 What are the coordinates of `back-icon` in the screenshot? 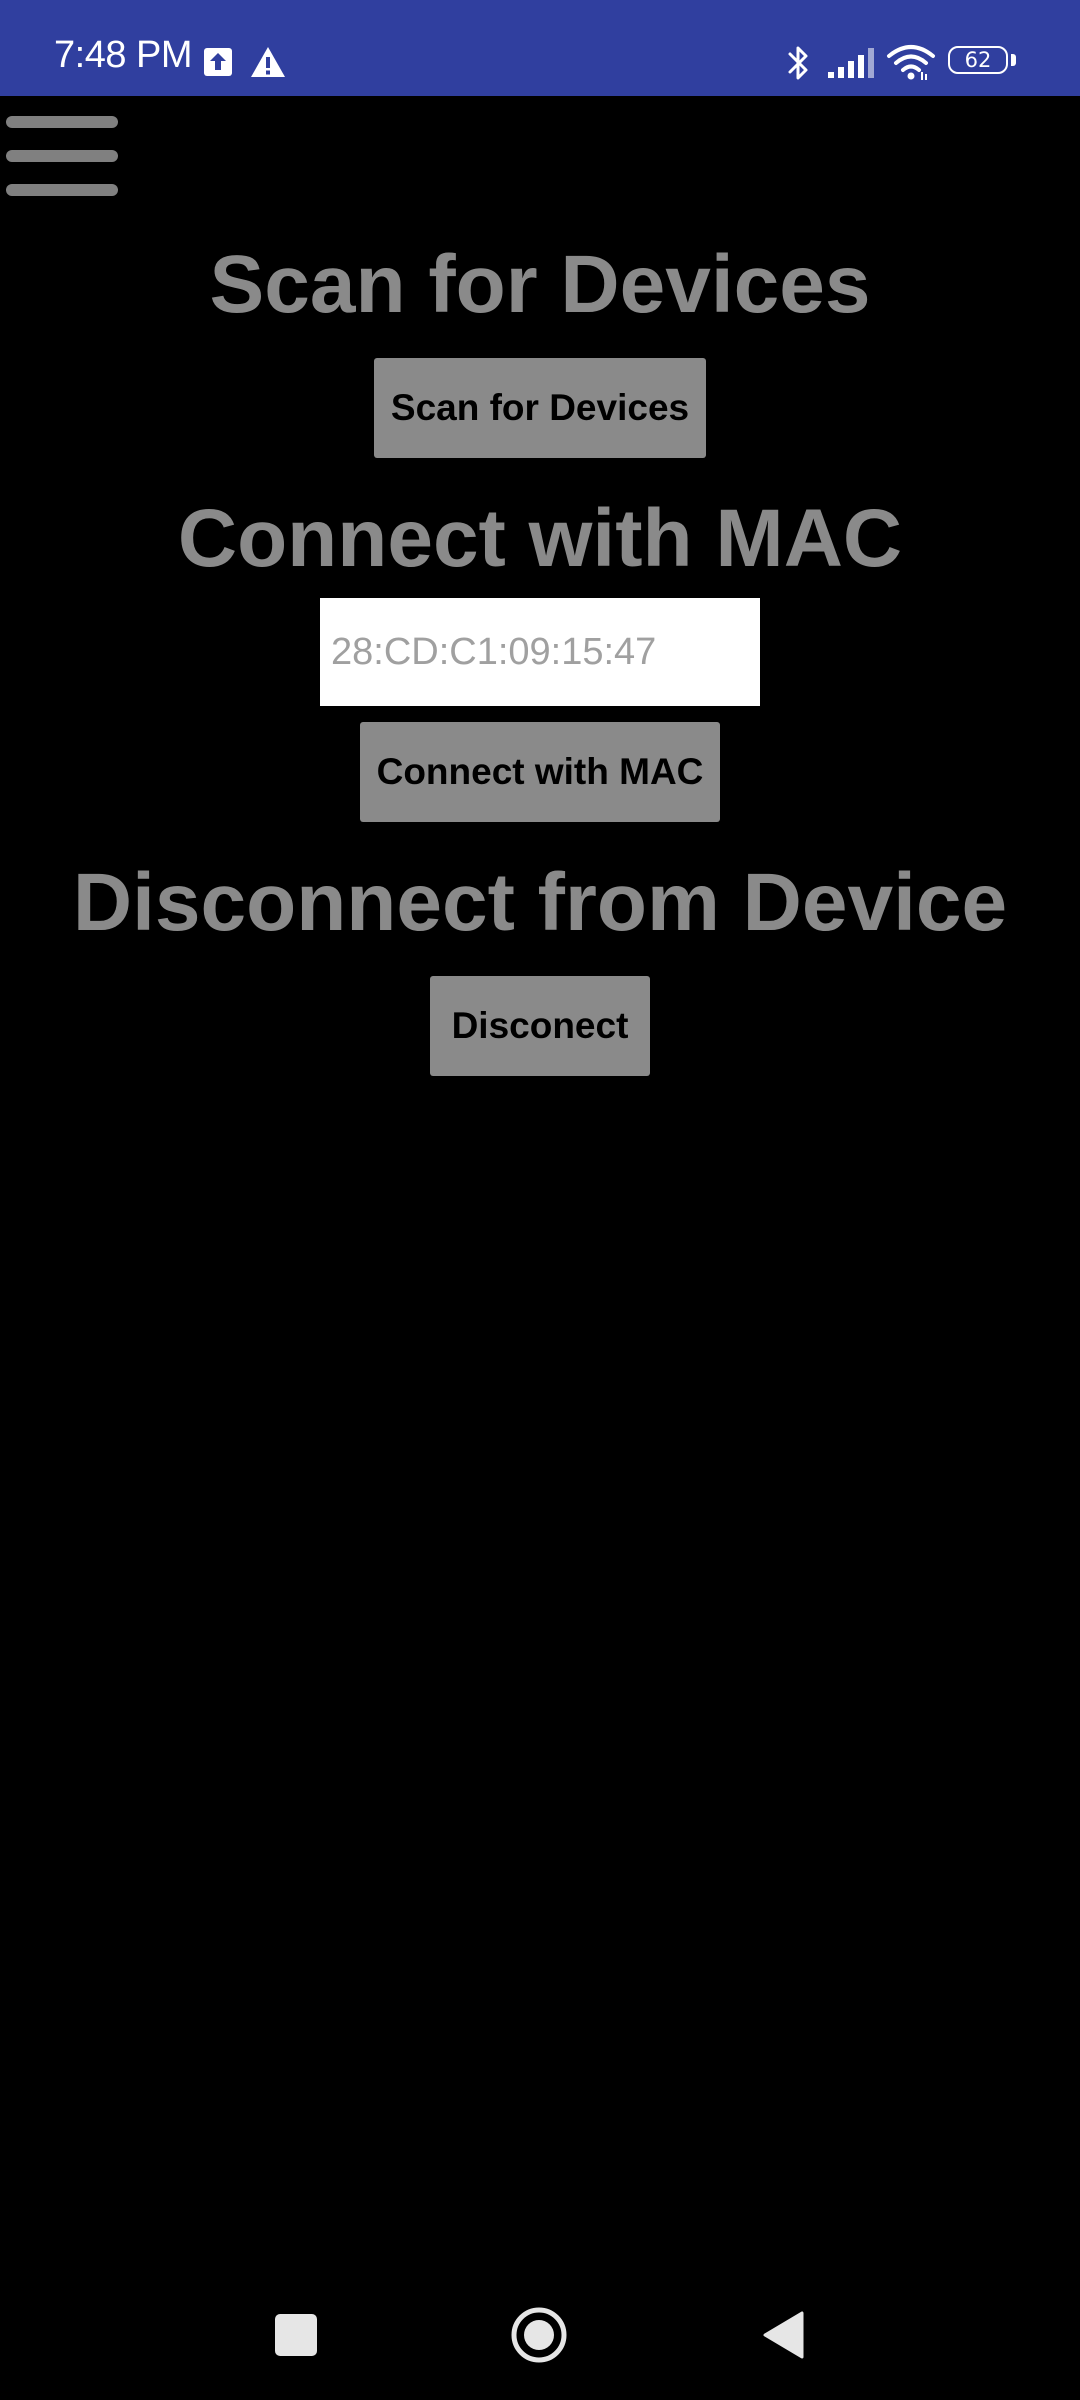 It's located at (784, 2335).